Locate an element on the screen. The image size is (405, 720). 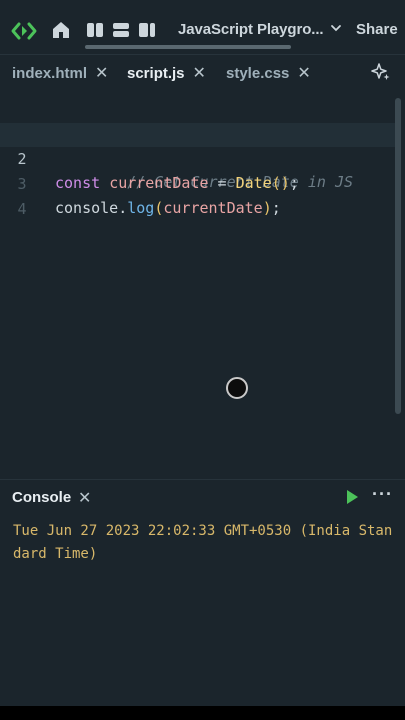
line-number: 4 is located at coordinates (22, 209).